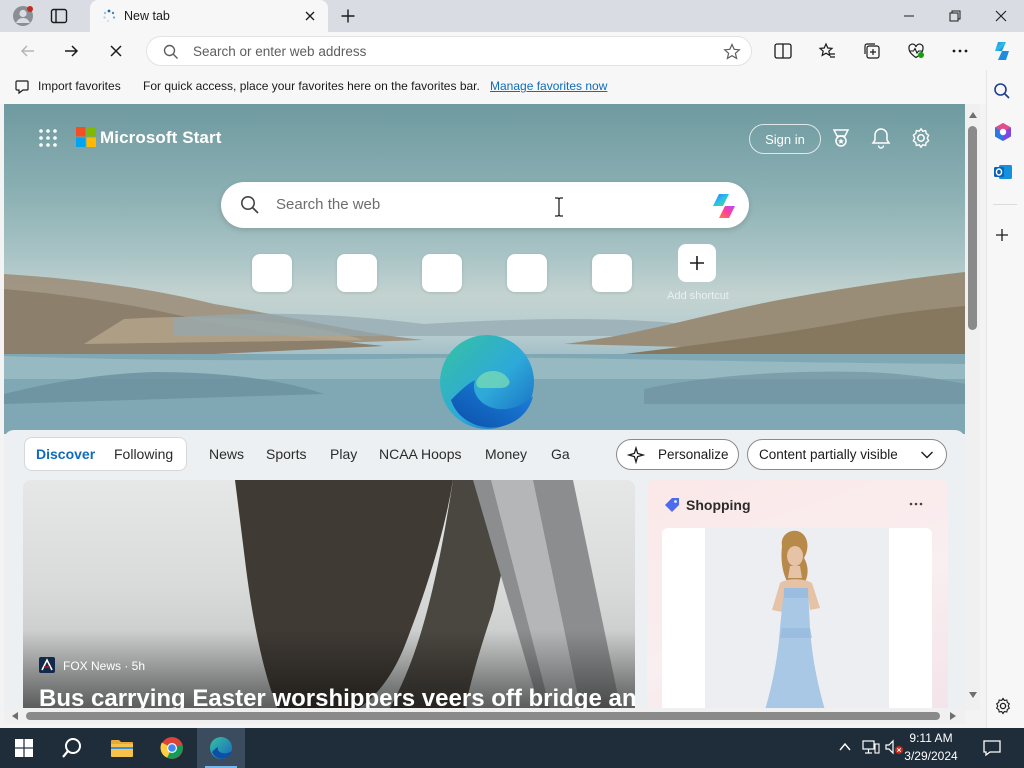  What do you see at coordinates (1003, 706) in the screenshot?
I see `sidebar-settings-icon` at bounding box center [1003, 706].